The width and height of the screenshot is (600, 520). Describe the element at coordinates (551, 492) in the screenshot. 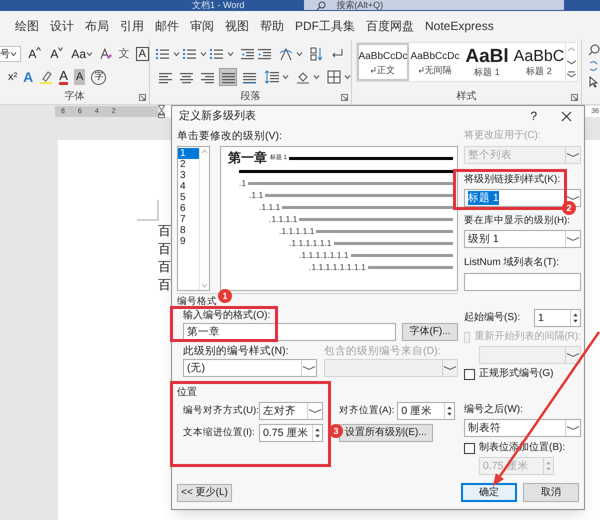

I see `cancel-button: 取消` at that location.